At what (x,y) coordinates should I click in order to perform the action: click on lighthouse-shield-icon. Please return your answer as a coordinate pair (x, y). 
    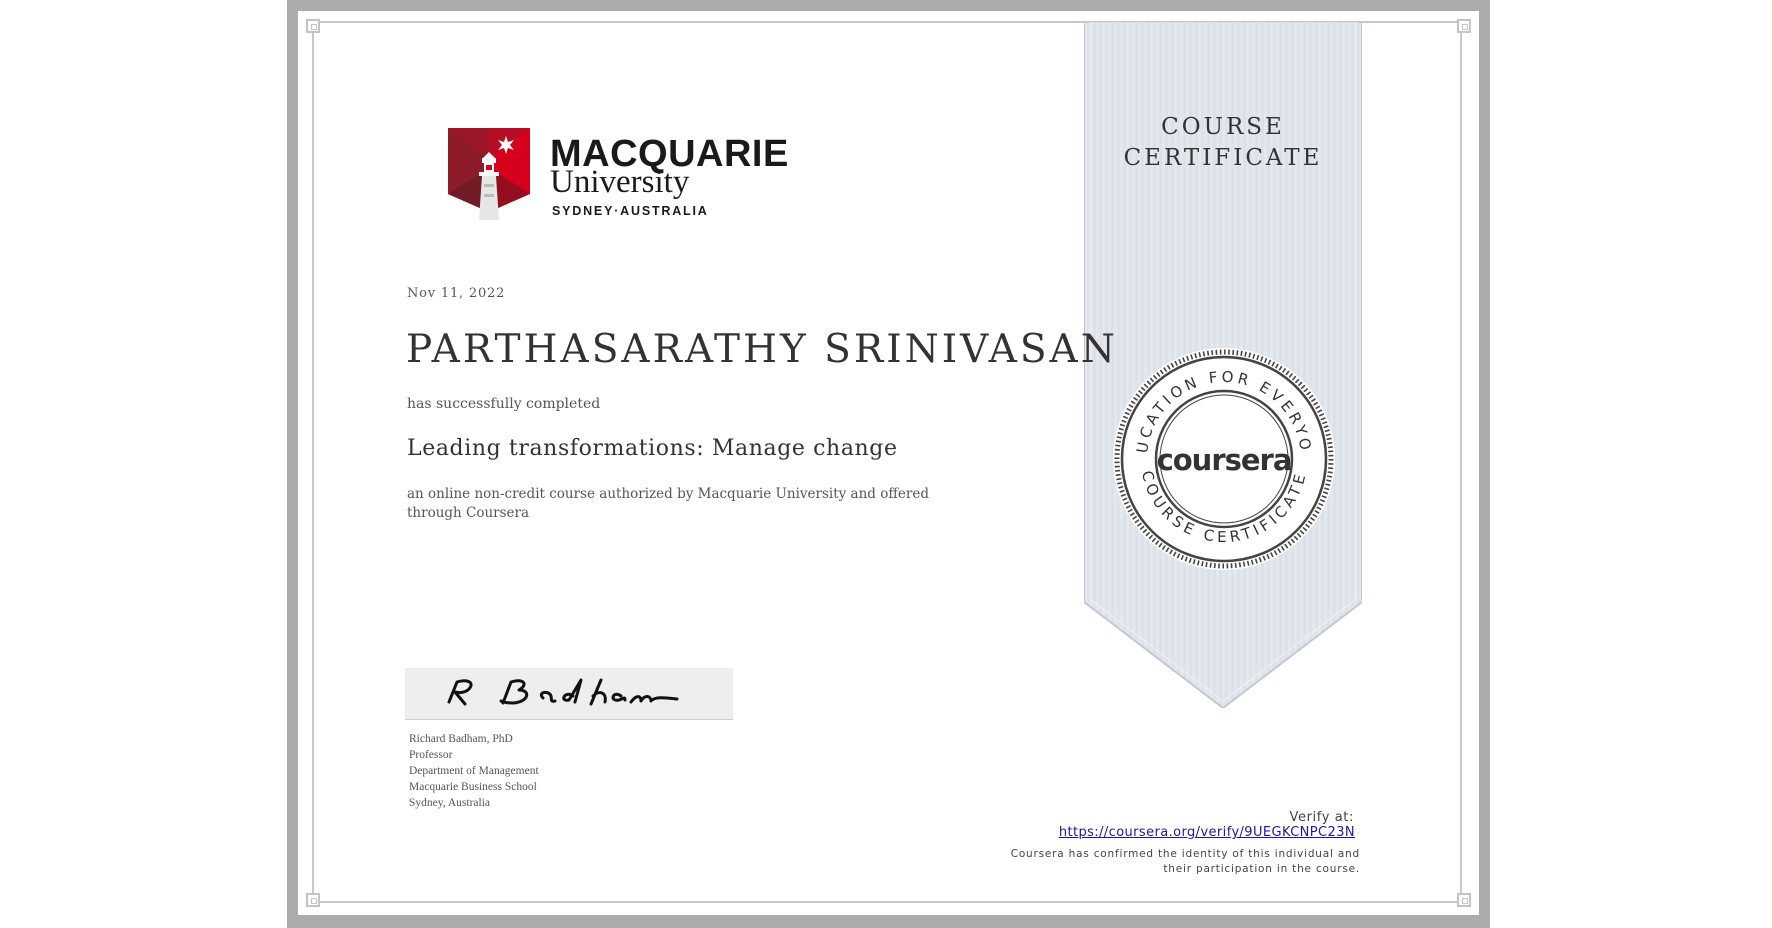
    Looking at the image, I should click on (489, 174).